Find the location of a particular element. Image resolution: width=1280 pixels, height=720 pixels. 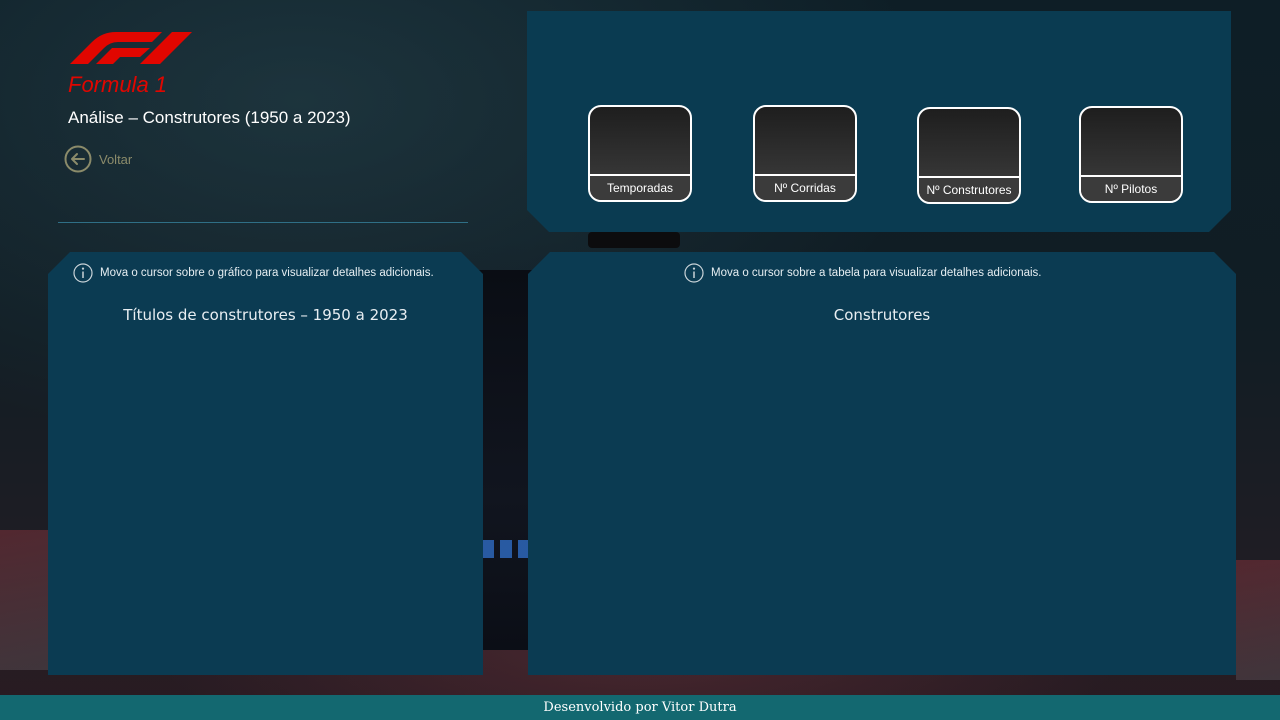

brand-title: Formula 1 is located at coordinates (118, 84).